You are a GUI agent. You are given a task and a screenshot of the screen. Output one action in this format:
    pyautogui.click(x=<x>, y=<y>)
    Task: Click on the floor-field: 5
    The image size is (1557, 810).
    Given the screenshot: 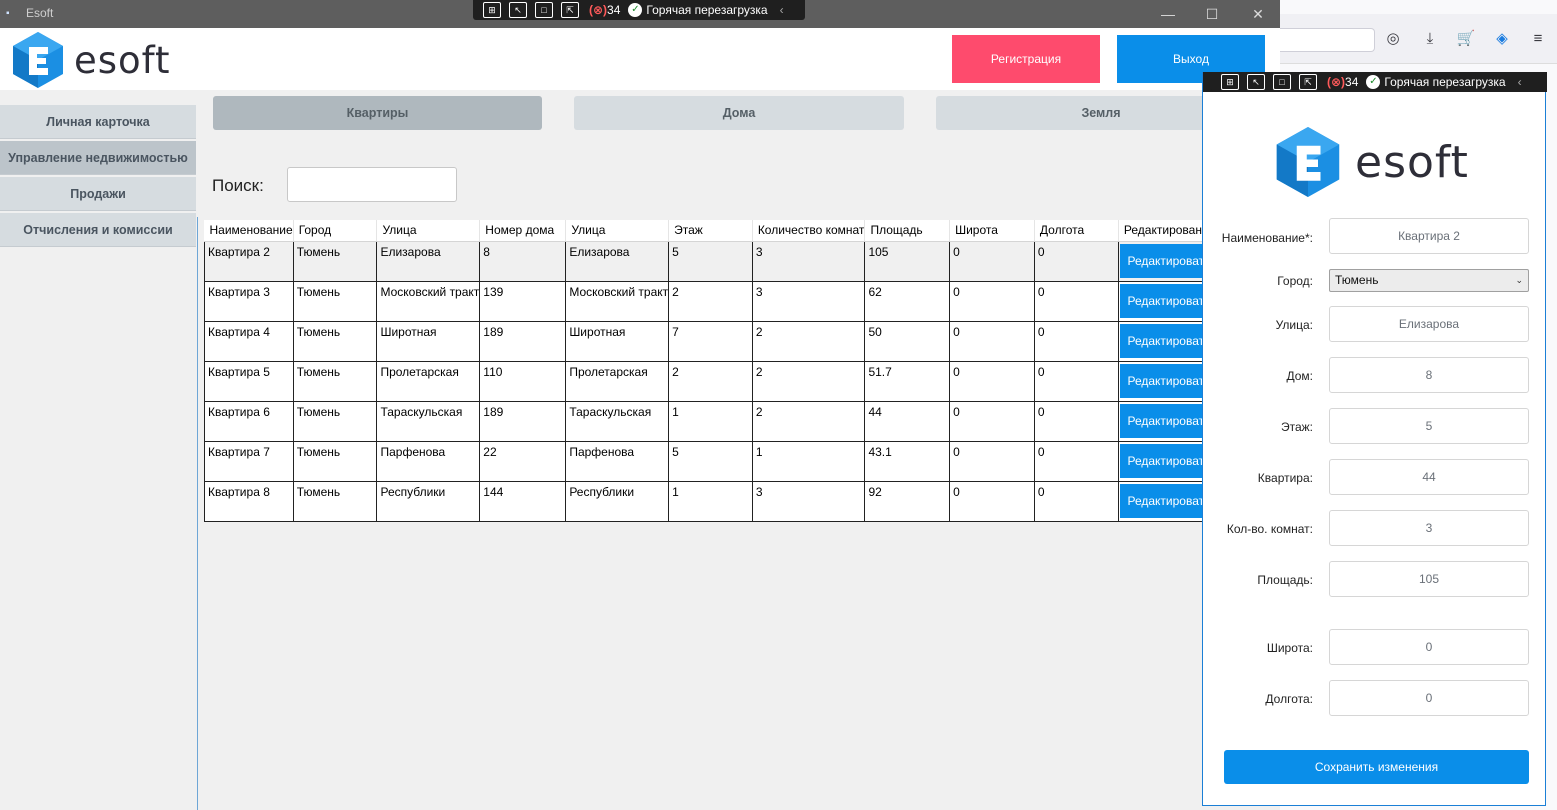 What is the action you would take?
    pyautogui.click(x=1429, y=426)
    